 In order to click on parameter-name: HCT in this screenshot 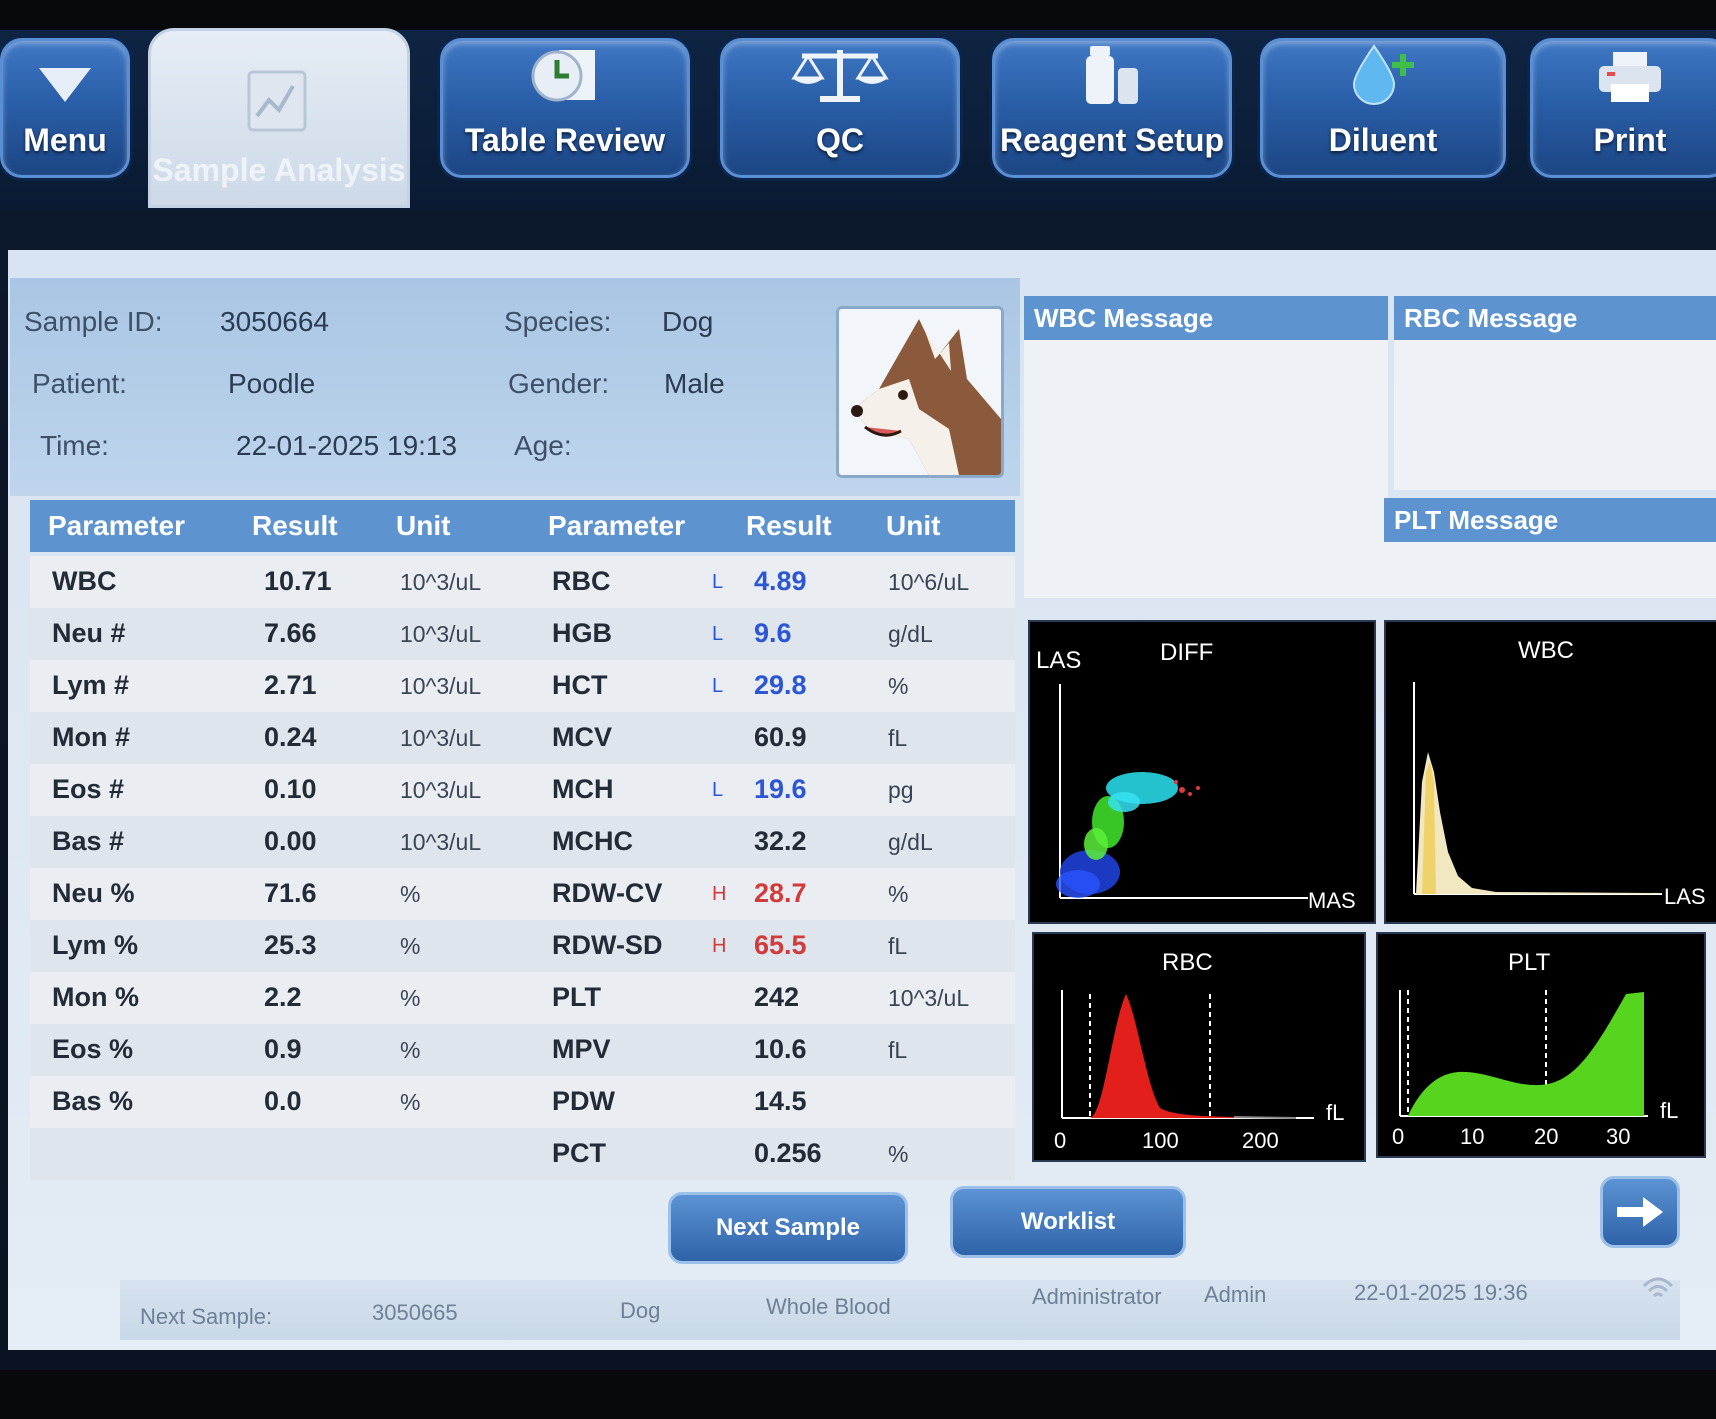, I will do `click(580, 685)`.